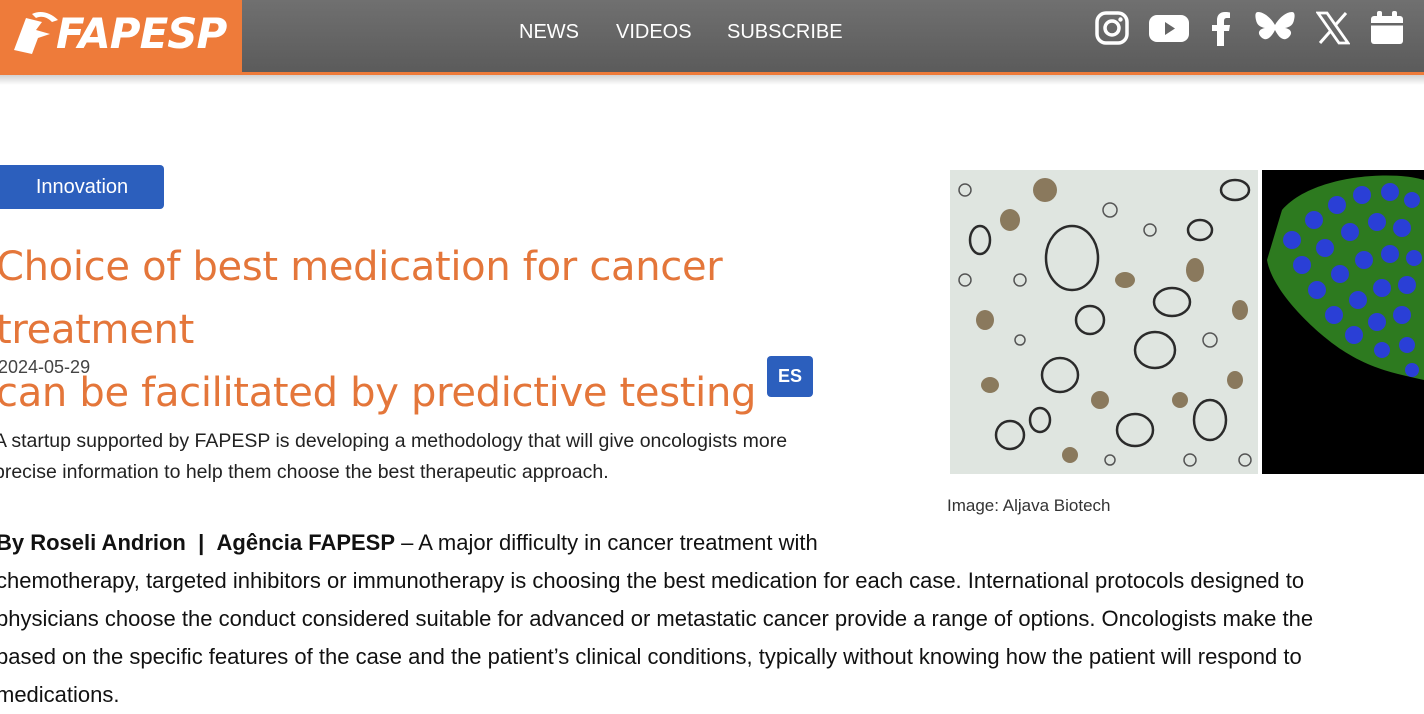 This screenshot has width=1424, height=714. Describe the element at coordinates (654, 32) in the screenshot. I see `nav-videos-link: VIDEOS` at that location.